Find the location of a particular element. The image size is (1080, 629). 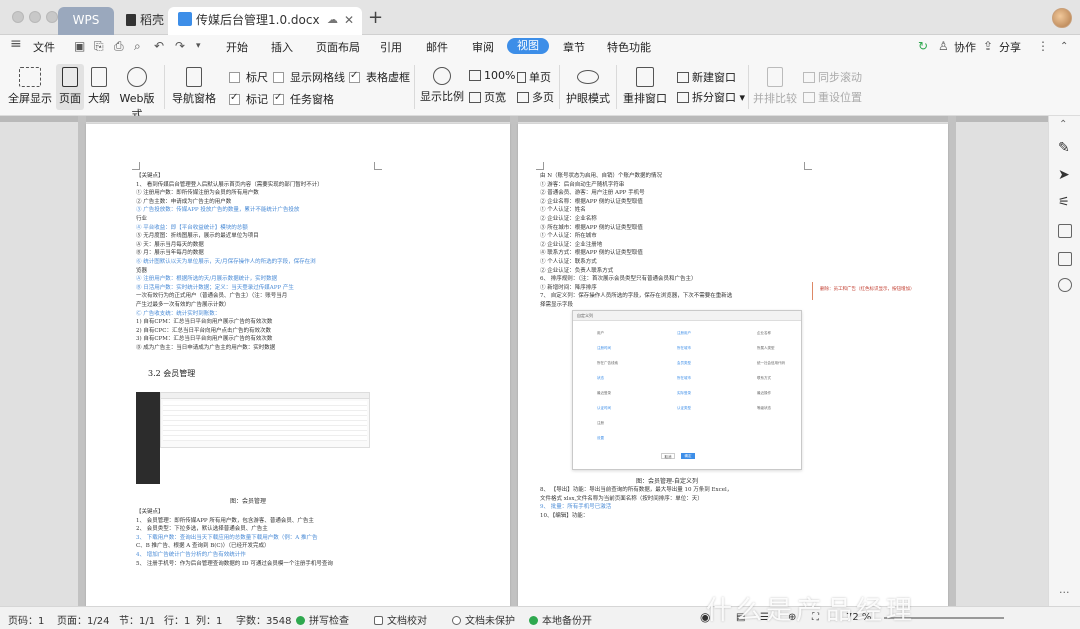

settings-sliders-icon: ⚟ is located at coordinates (1065, 202).